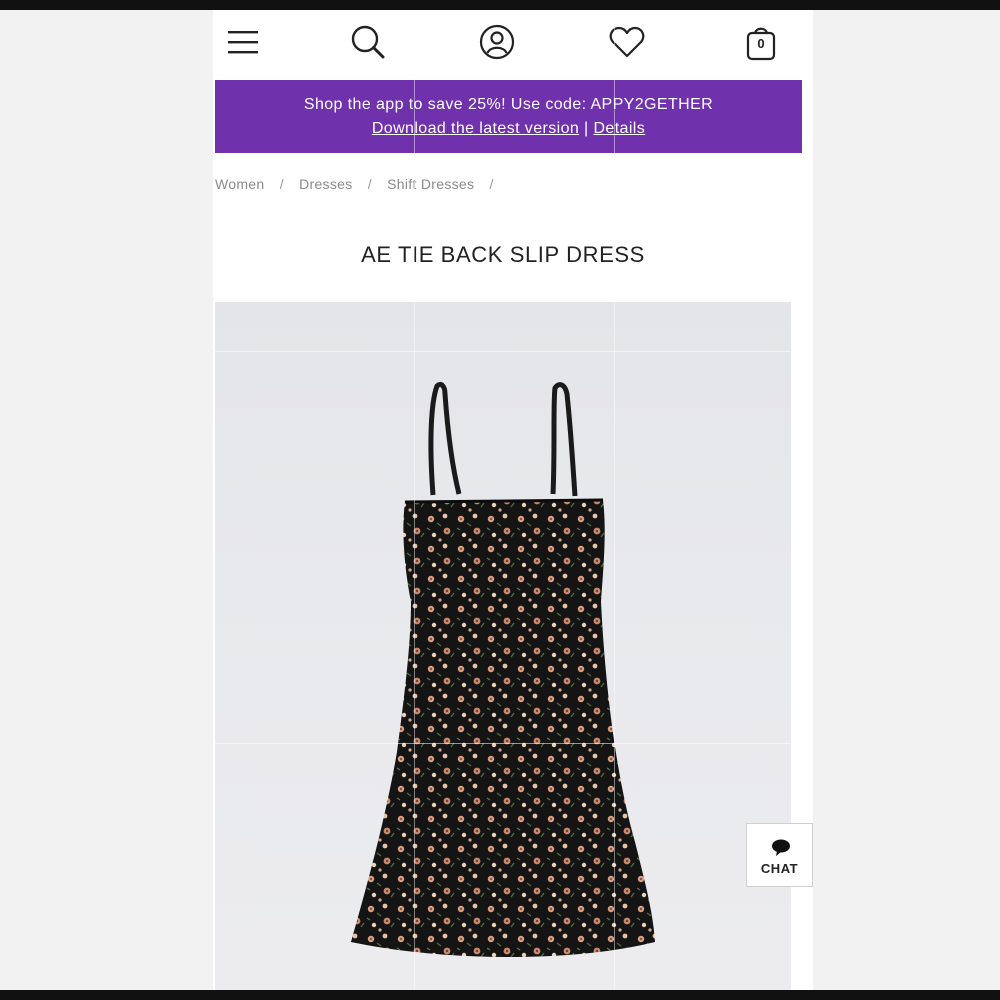 The image size is (1000, 1000). What do you see at coordinates (368, 42) in the screenshot?
I see `search-icon` at bounding box center [368, 42].